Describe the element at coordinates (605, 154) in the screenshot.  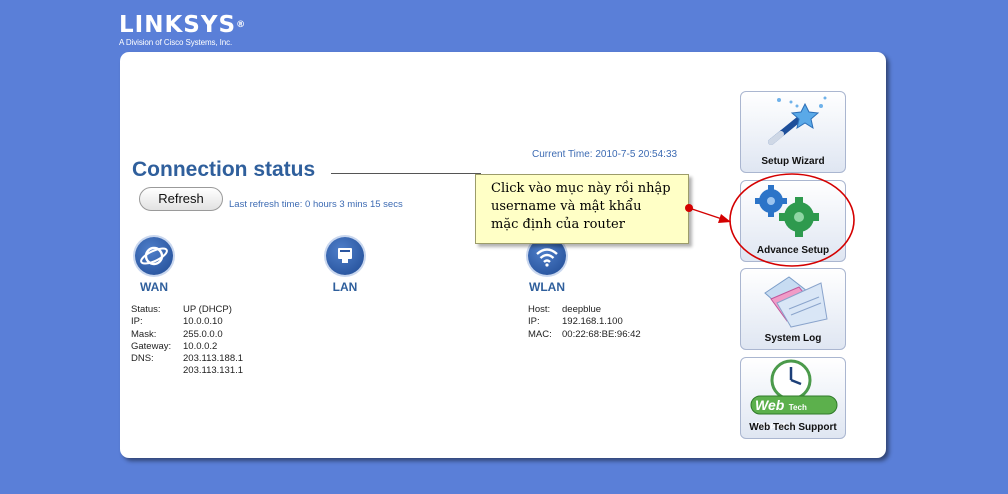
I see `current-time: Current Time: 2010-7-5 20:54:33` at that location.